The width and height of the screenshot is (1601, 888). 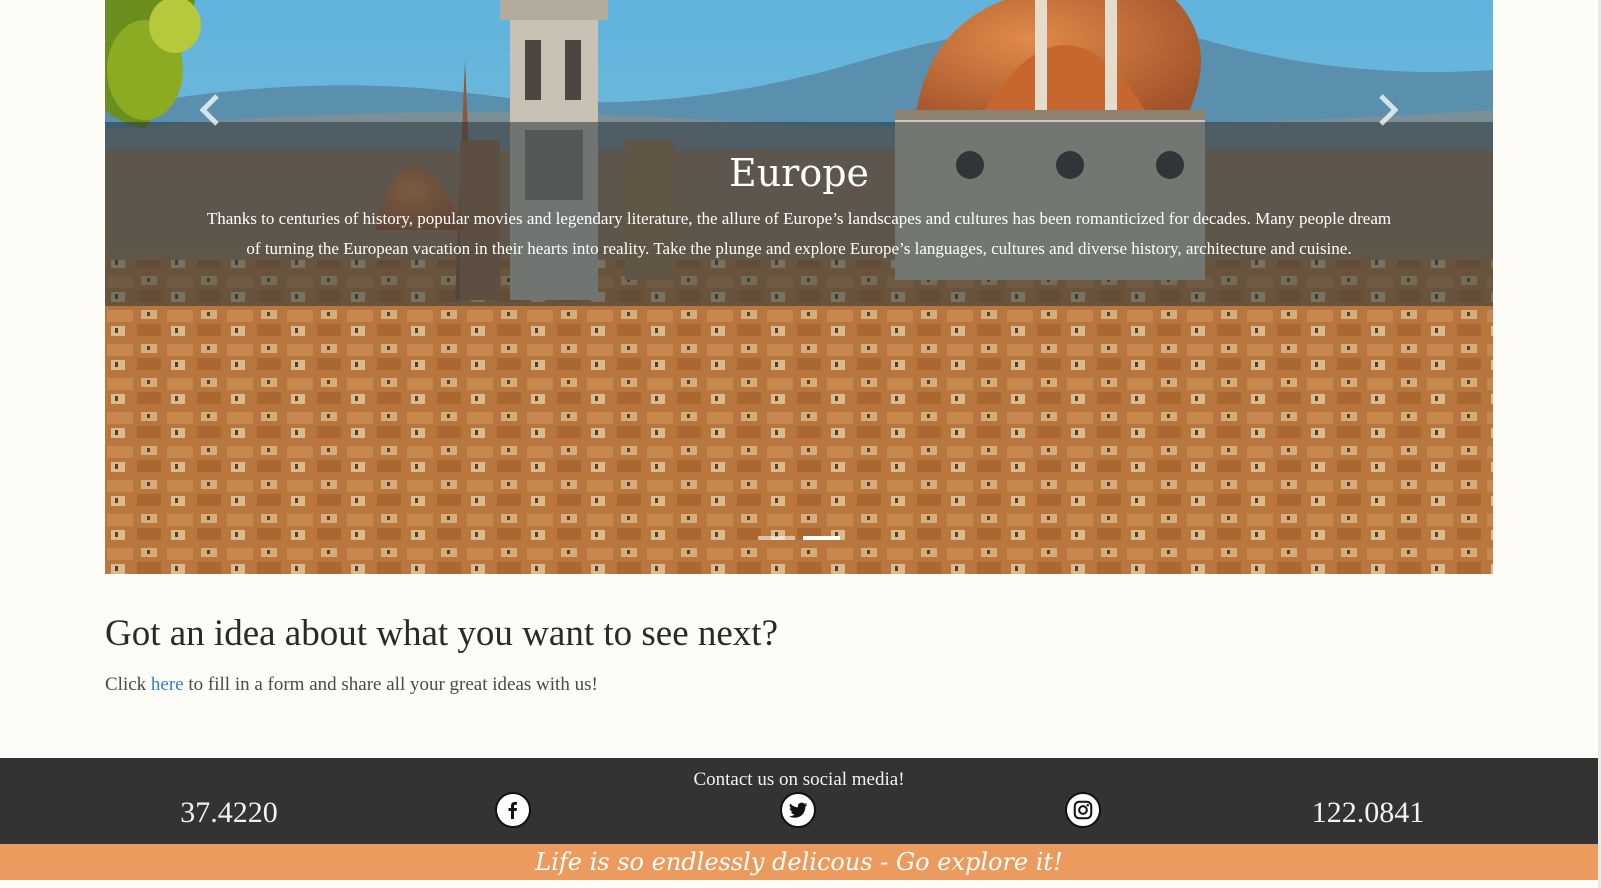 I want to click on idea-text-before: Click, so click(x=126, y=684).